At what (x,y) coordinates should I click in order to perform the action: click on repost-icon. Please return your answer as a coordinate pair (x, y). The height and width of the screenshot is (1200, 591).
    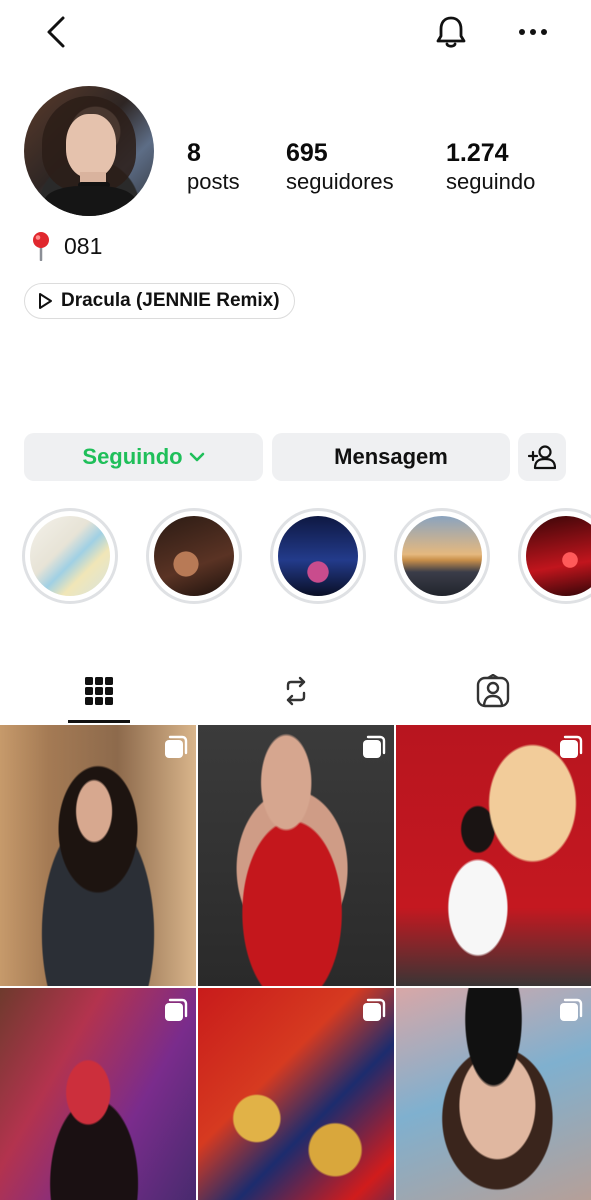
    Looking at the image, I should click on (295, 691).